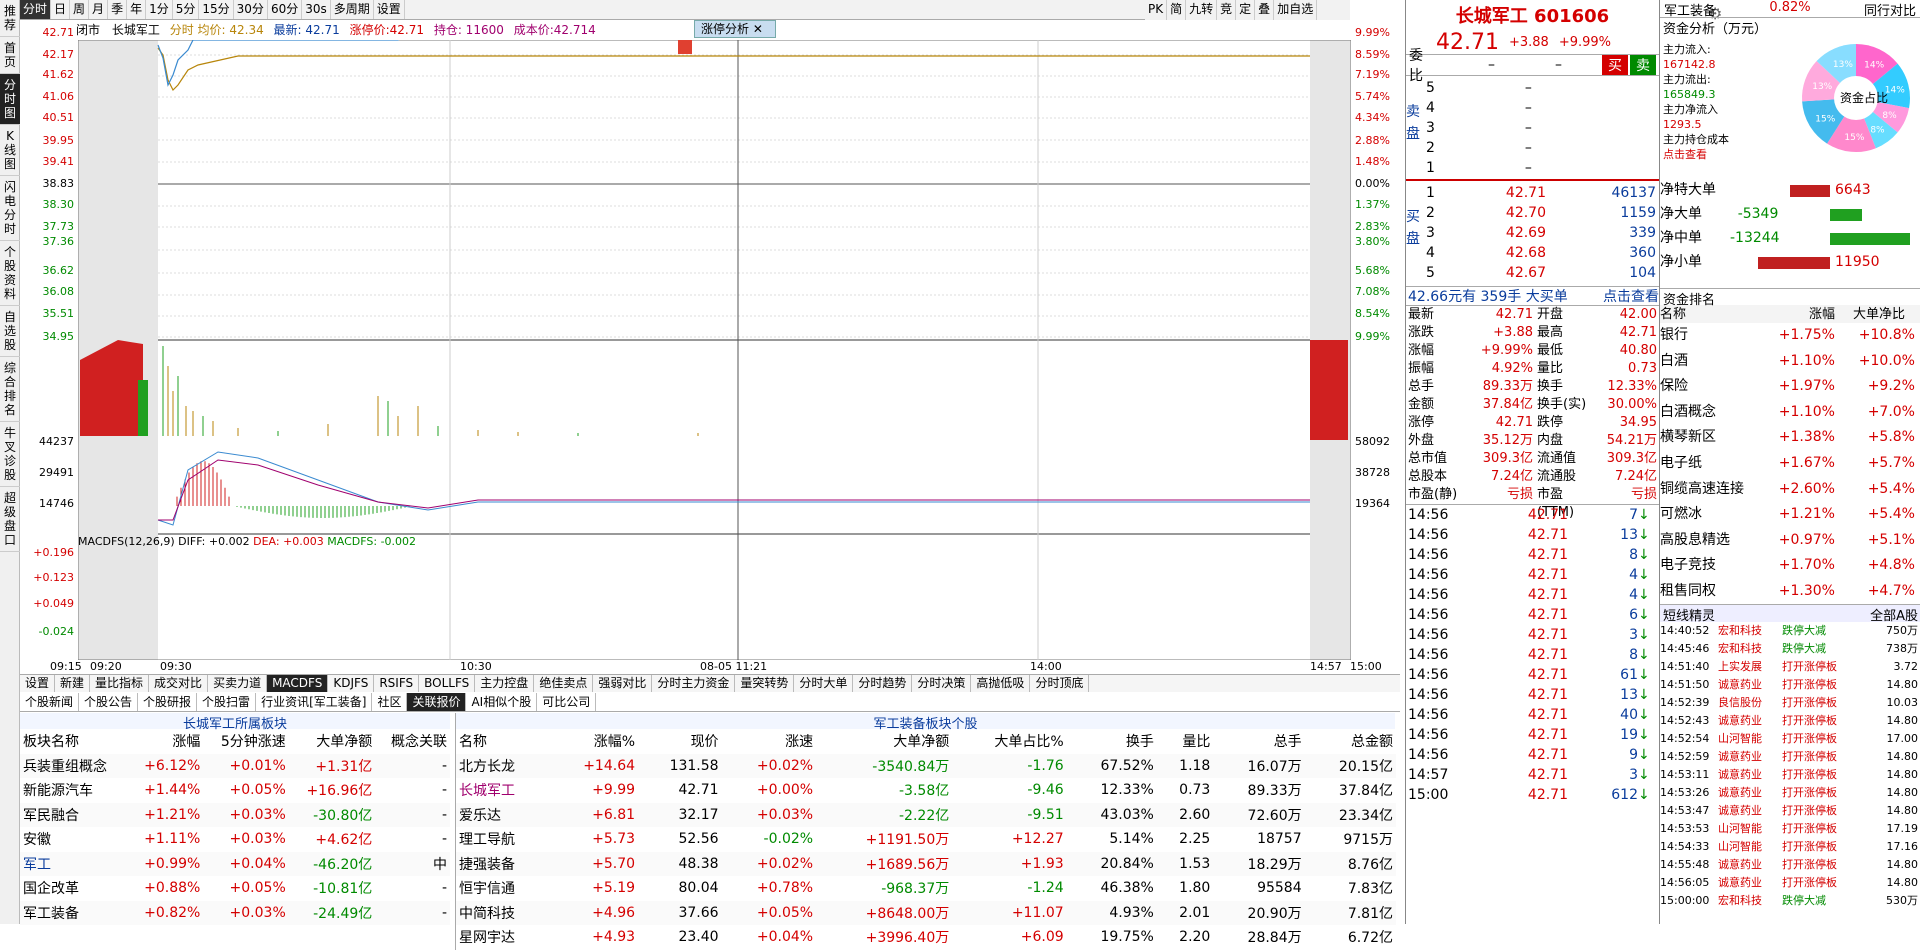 The height and width of the screenshot is (950, 1920). What do you see at coordinates (109, 702) in the screenshot?
I see `news-tab: 个股公告` at bounding box center [109, 702].